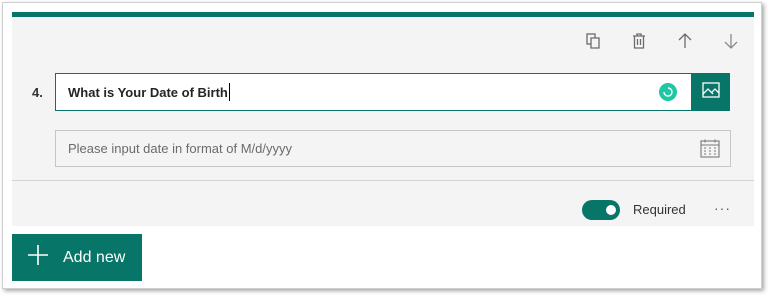  What do you see at coordinates (393, 148) in the screenshot?
I see `date-answer-field: Please input date in format of M/d/yyyy` at bounding box center [393, 148].